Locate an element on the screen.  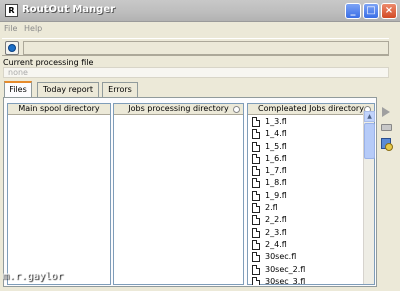
file-list-item: 1_8.fl is located at coordinates (305, 183).